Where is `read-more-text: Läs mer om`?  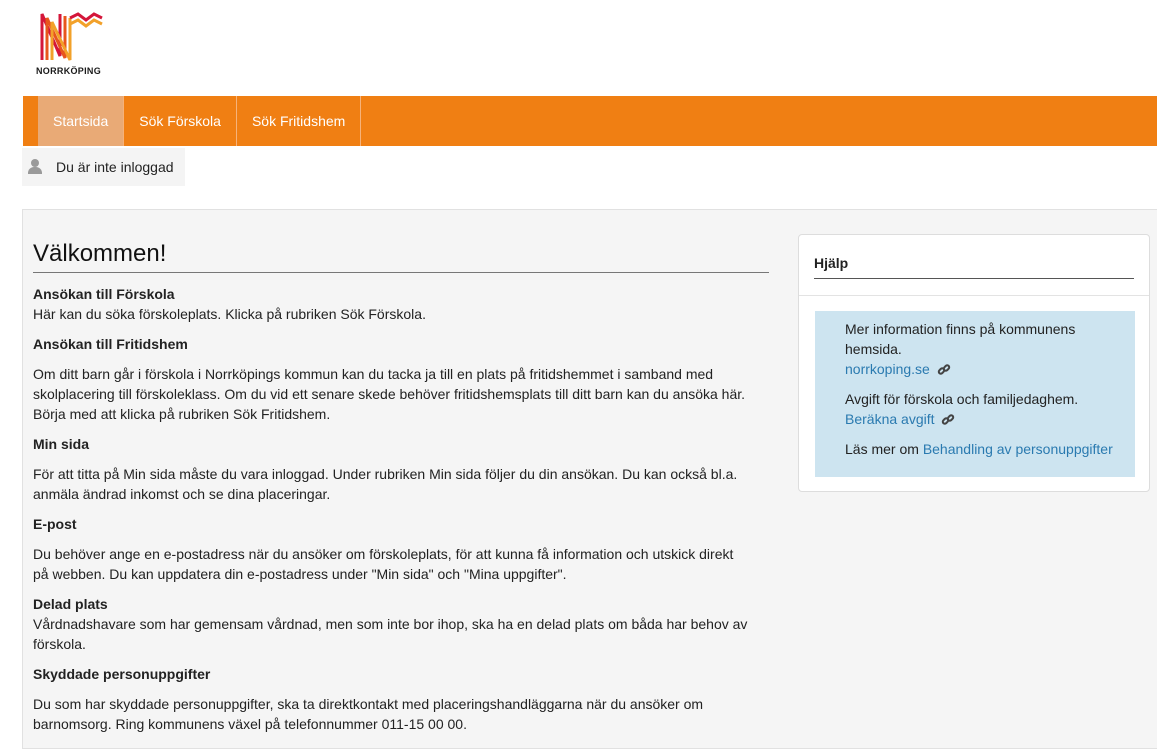 read-more-text: Läs mer om is located at coordinates (884, 449).